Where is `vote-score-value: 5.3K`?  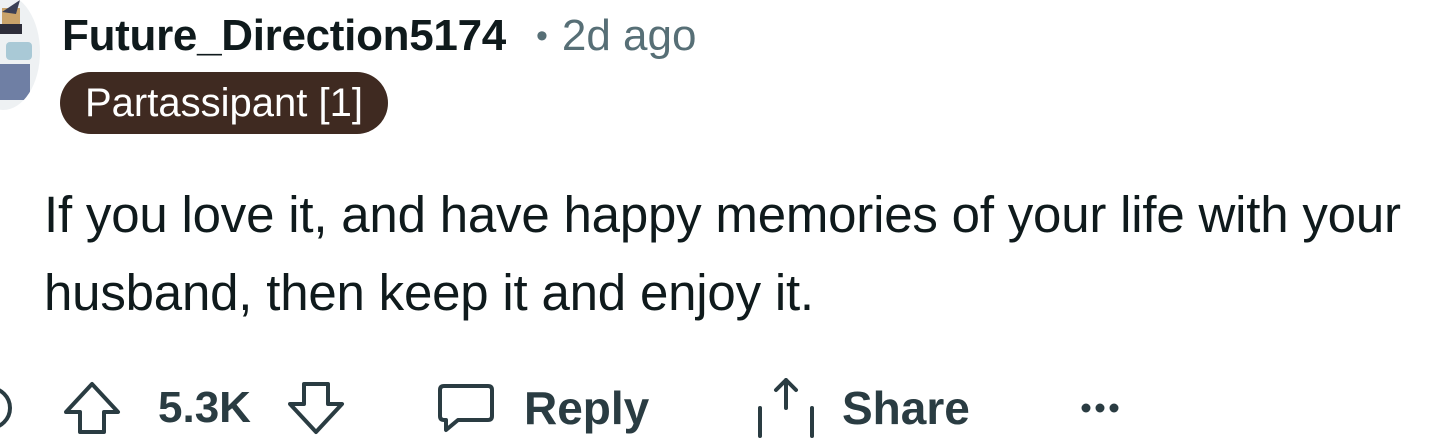 vote-score-value: 5.3K is located at coordinates (204, 407).